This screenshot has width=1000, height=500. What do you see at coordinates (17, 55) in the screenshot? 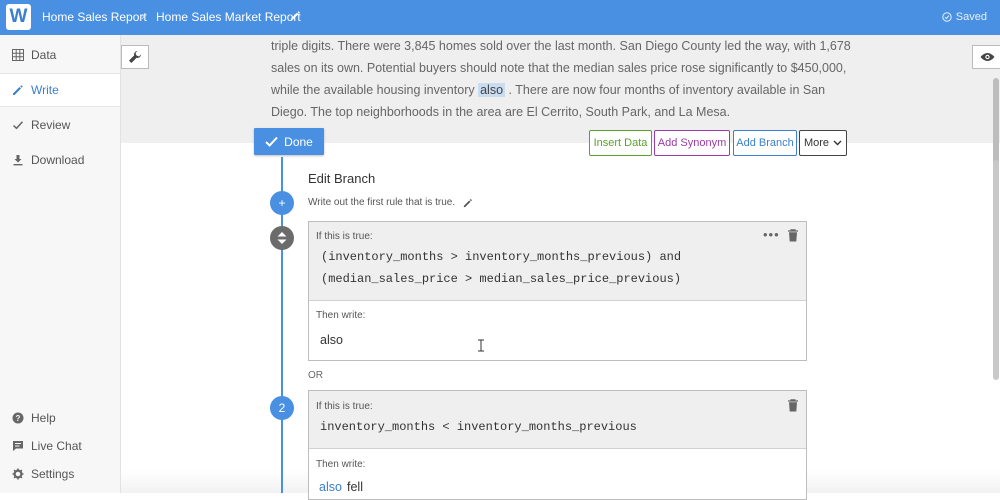
I see `grid-icon` at bounding box center [17, 55].